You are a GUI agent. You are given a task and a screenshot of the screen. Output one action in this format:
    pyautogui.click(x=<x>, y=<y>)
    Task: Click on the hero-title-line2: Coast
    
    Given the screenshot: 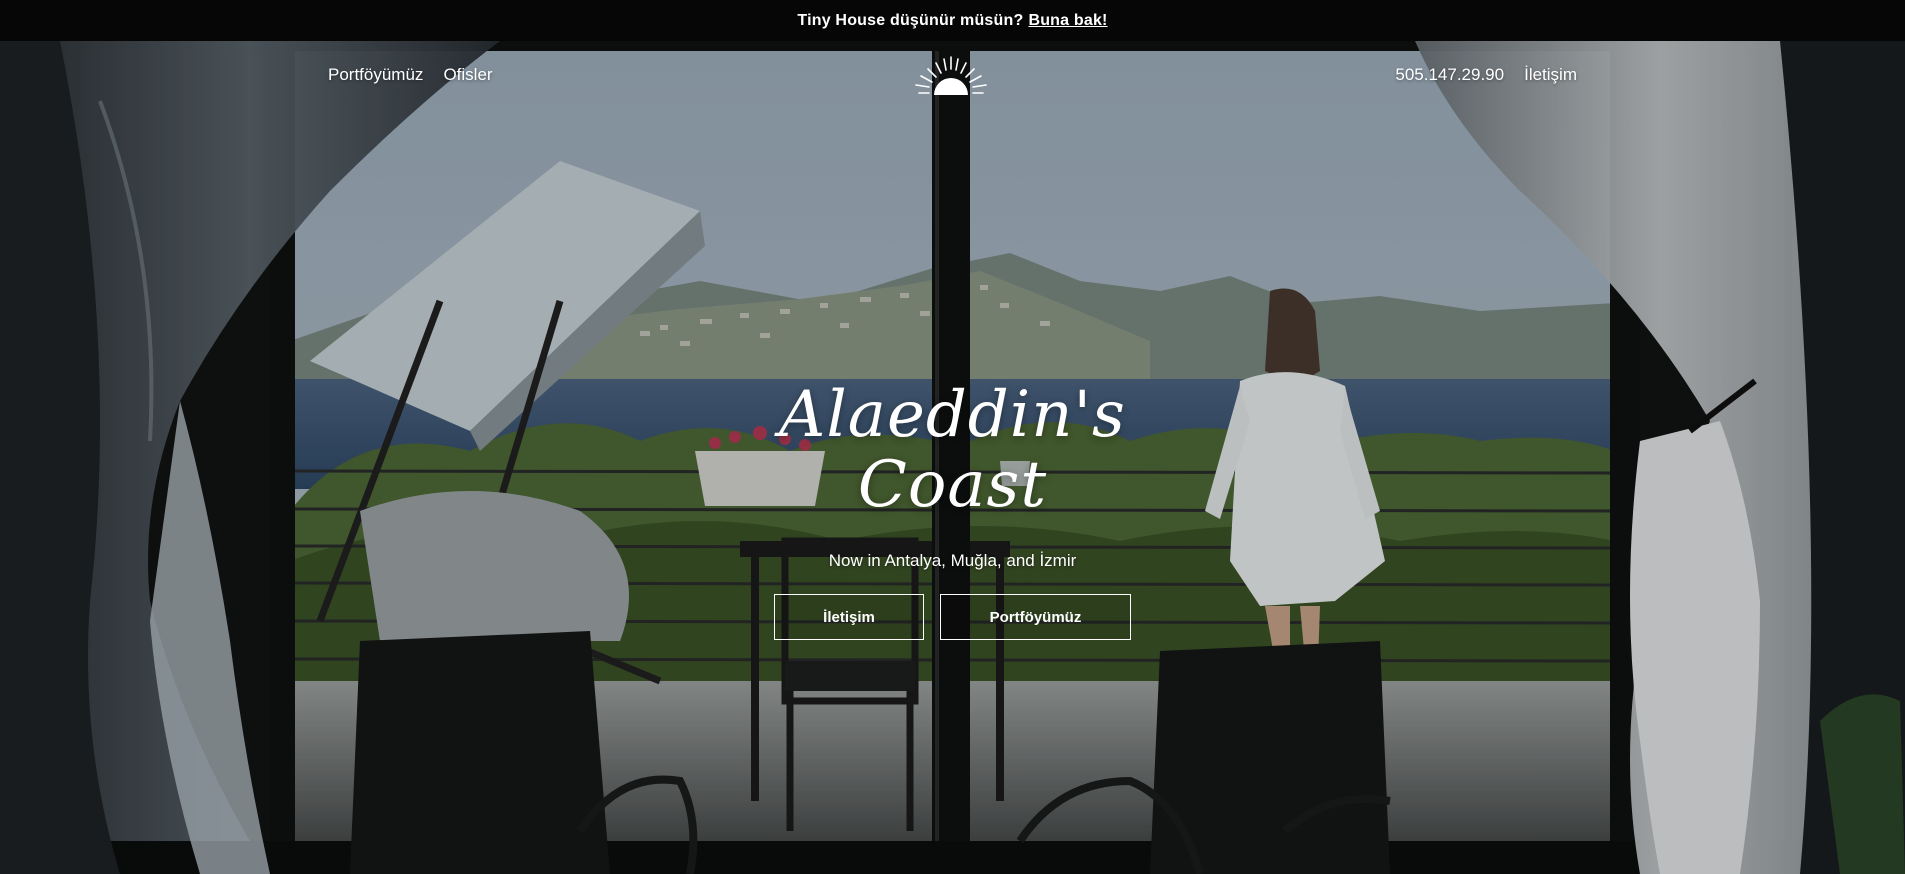 What is the action you would take?
    pyautogui.click(x=952, y=485)
    